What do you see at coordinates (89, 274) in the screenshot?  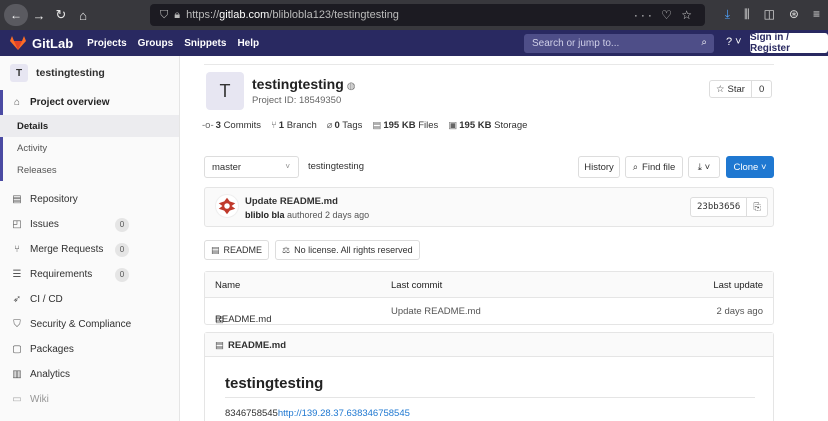 I see `sidebar-item-requirements: ☰ Requirements 0` at bounding box center [89, 274].